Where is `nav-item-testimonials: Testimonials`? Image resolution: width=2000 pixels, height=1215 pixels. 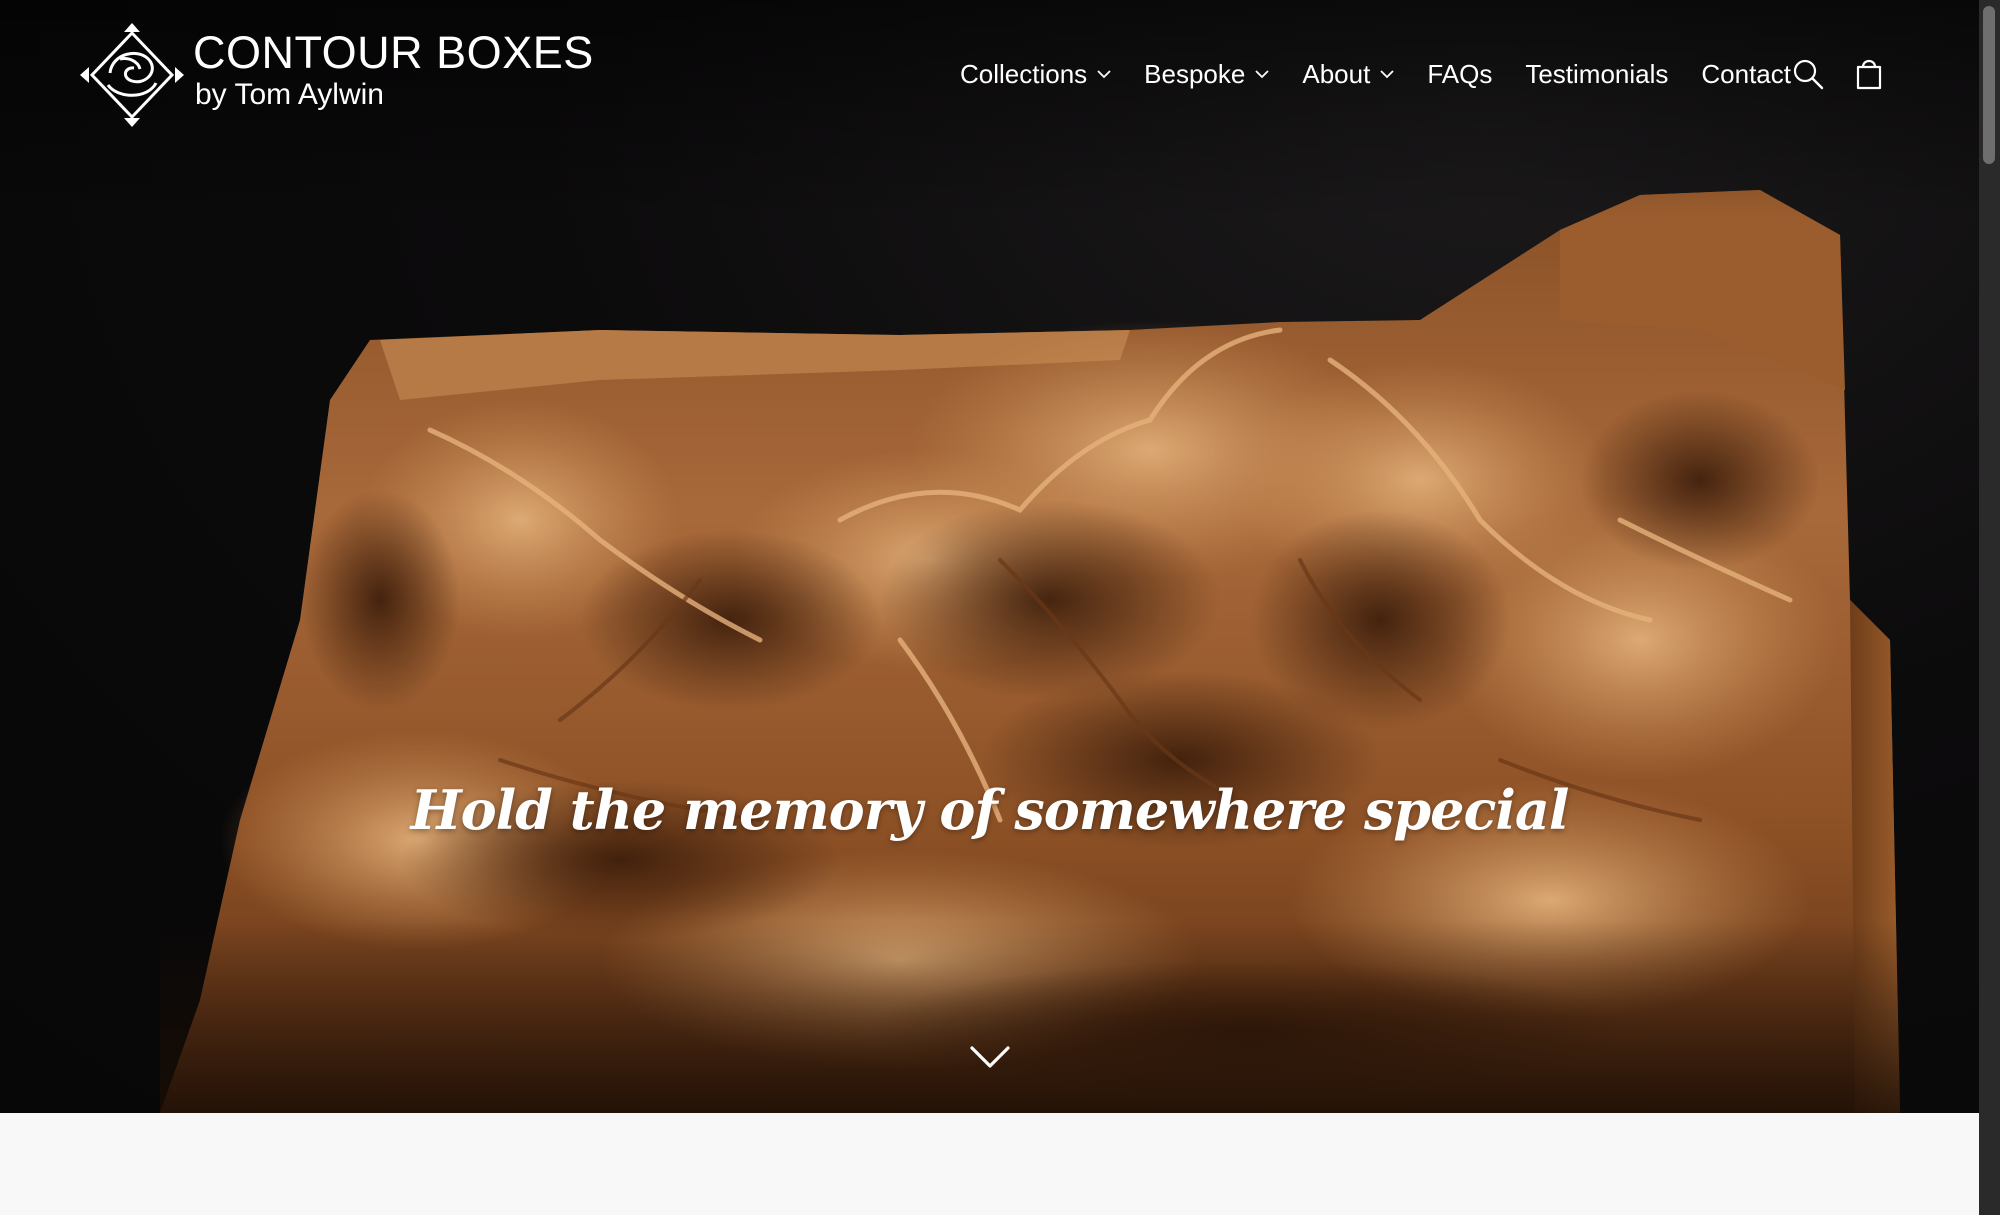 nav-item-testimonials: Testimonials is located at coordinates (1596, 74).